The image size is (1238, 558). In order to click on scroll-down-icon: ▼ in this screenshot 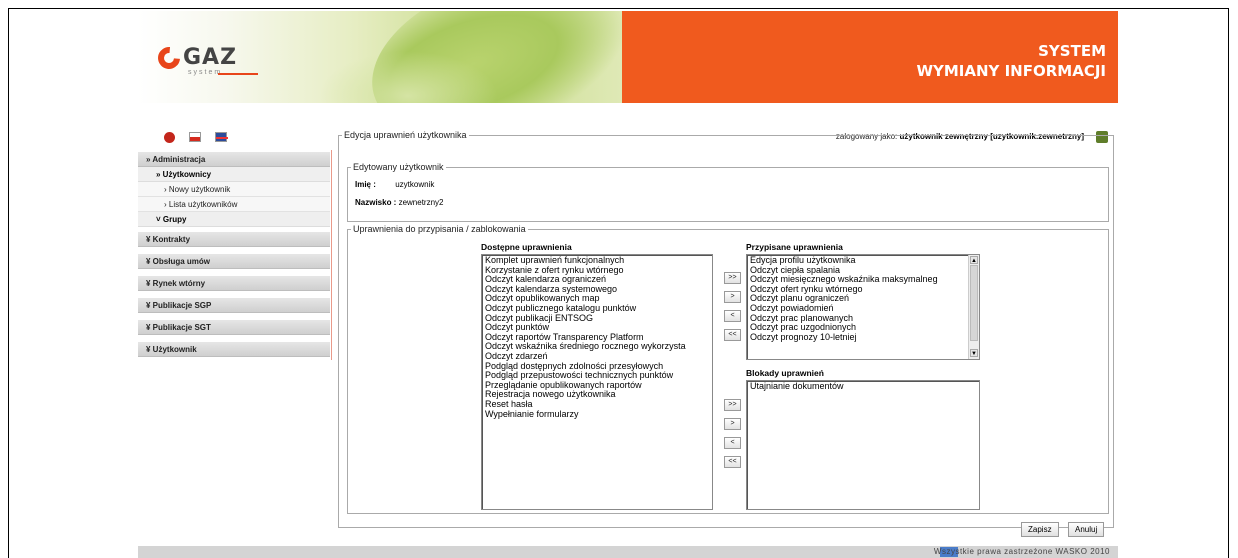, I will do `click(974, 353)`.